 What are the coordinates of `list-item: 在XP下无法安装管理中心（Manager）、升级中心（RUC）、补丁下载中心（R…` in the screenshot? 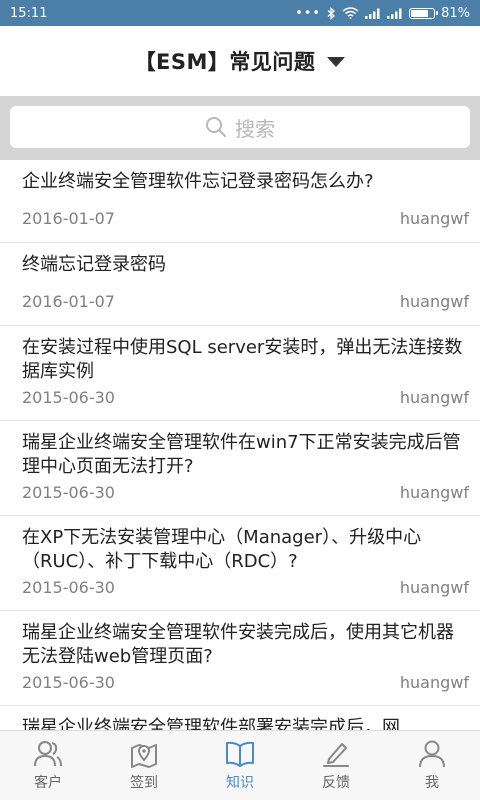 It's located at (240, 563).